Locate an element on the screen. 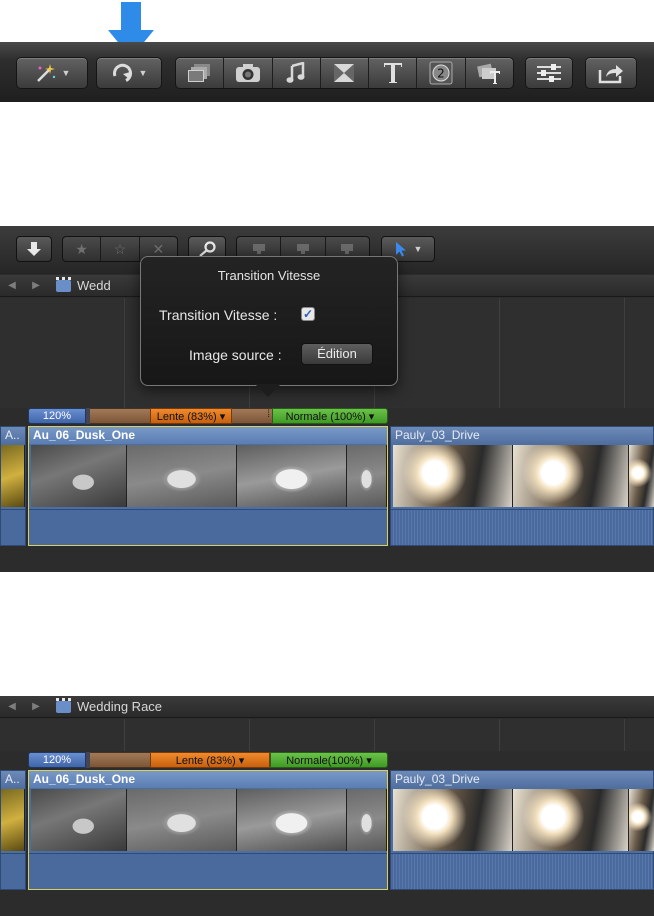 The width and height of the screenshot is (654, 916). speed-normal-label: Normale (100%) ▾ is located at coordinates (330, 416).